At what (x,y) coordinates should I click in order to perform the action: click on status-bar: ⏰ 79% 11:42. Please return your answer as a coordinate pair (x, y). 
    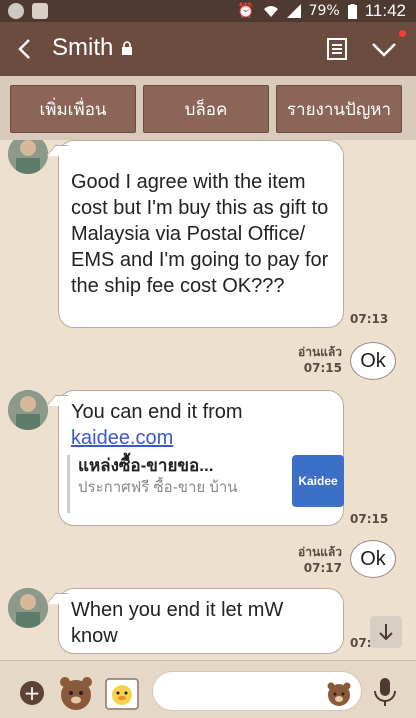
    Looking at the image, I should click on (208, 11).